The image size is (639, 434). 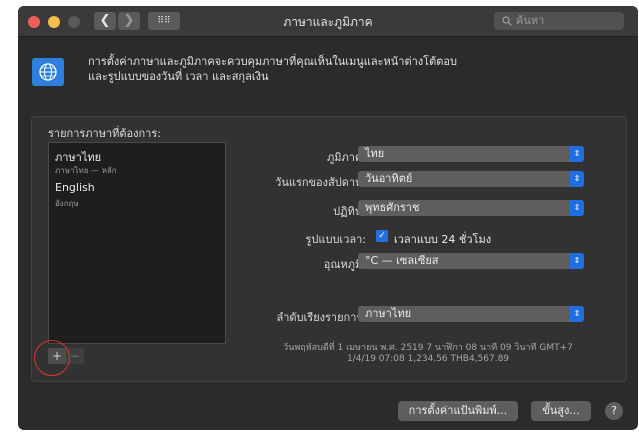 What do you see at coordinates (389, 178) in the screenshot?
I see `first-day-value: วันอาทิตย์` at bounding box center [389, 178].